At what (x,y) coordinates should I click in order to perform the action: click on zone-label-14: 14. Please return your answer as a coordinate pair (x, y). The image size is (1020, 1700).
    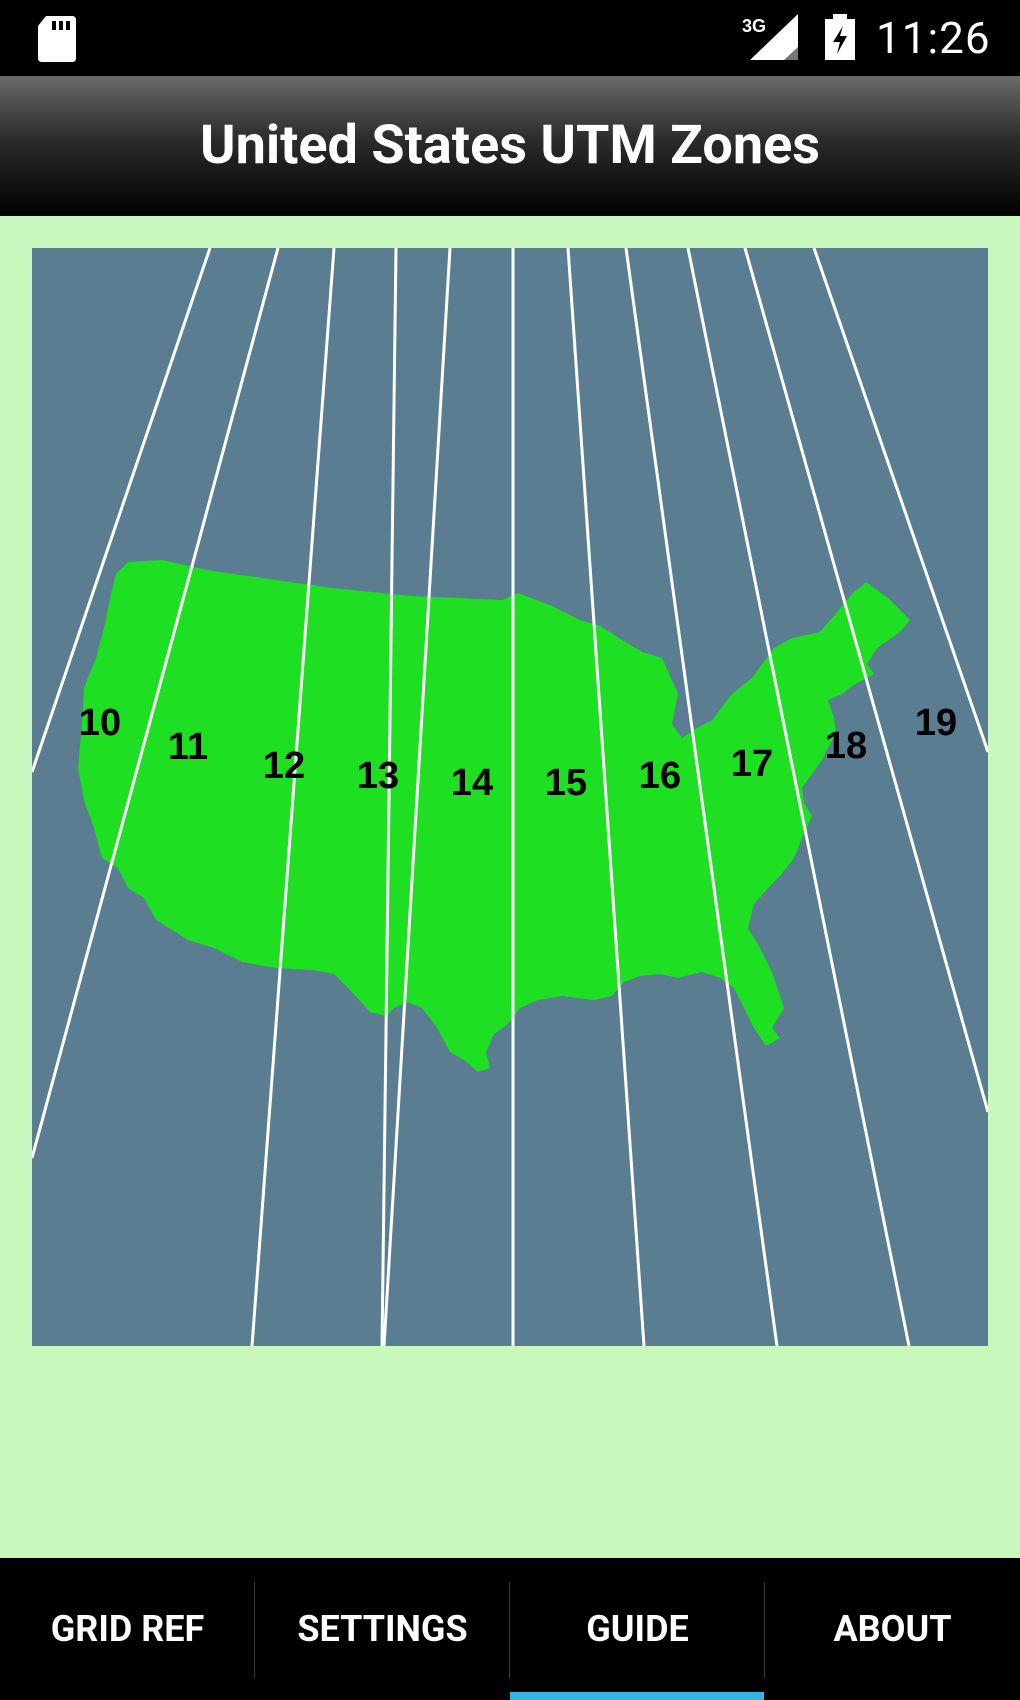
    Looking at the image, I should click on (472, 783).